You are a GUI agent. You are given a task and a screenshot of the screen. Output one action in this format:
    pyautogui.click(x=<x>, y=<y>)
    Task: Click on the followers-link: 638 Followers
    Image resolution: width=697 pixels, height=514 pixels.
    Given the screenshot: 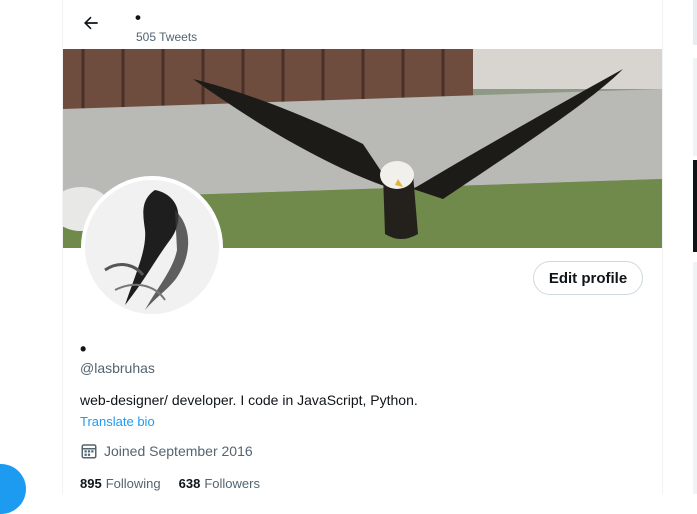 What is the action you would take?
    pyautogui.click(x=219, y=483)
    